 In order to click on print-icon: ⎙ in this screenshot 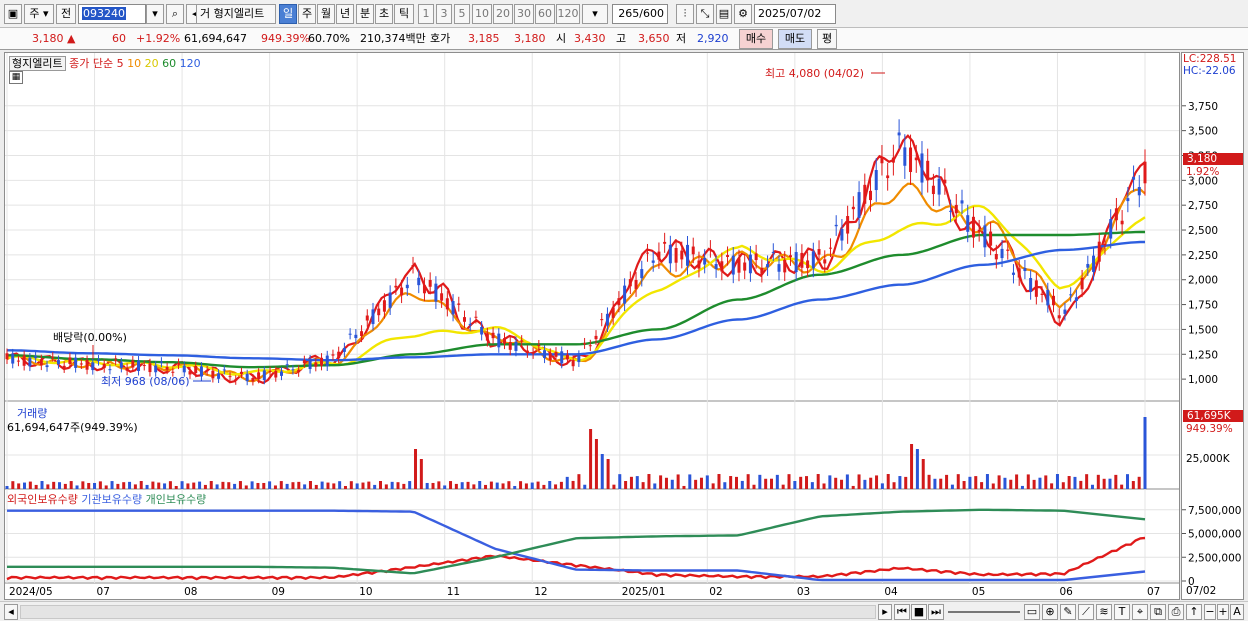, I will do `click(1176, 612)`.